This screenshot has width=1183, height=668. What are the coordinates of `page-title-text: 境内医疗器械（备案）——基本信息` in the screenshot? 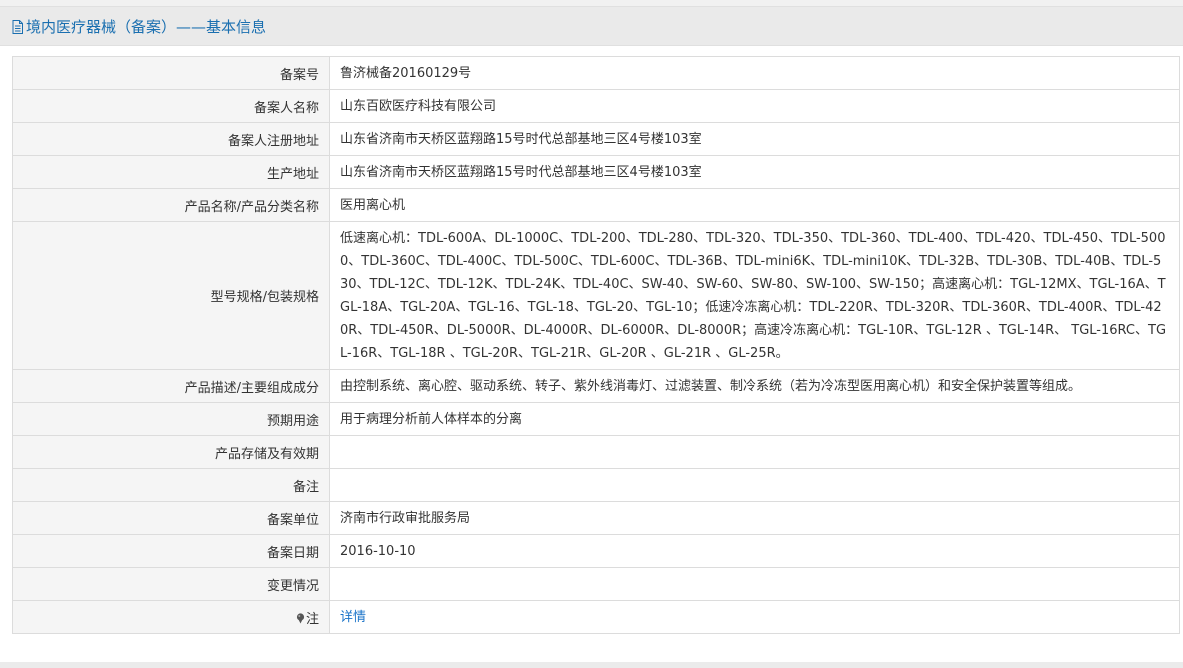 It's located at (146, 27).